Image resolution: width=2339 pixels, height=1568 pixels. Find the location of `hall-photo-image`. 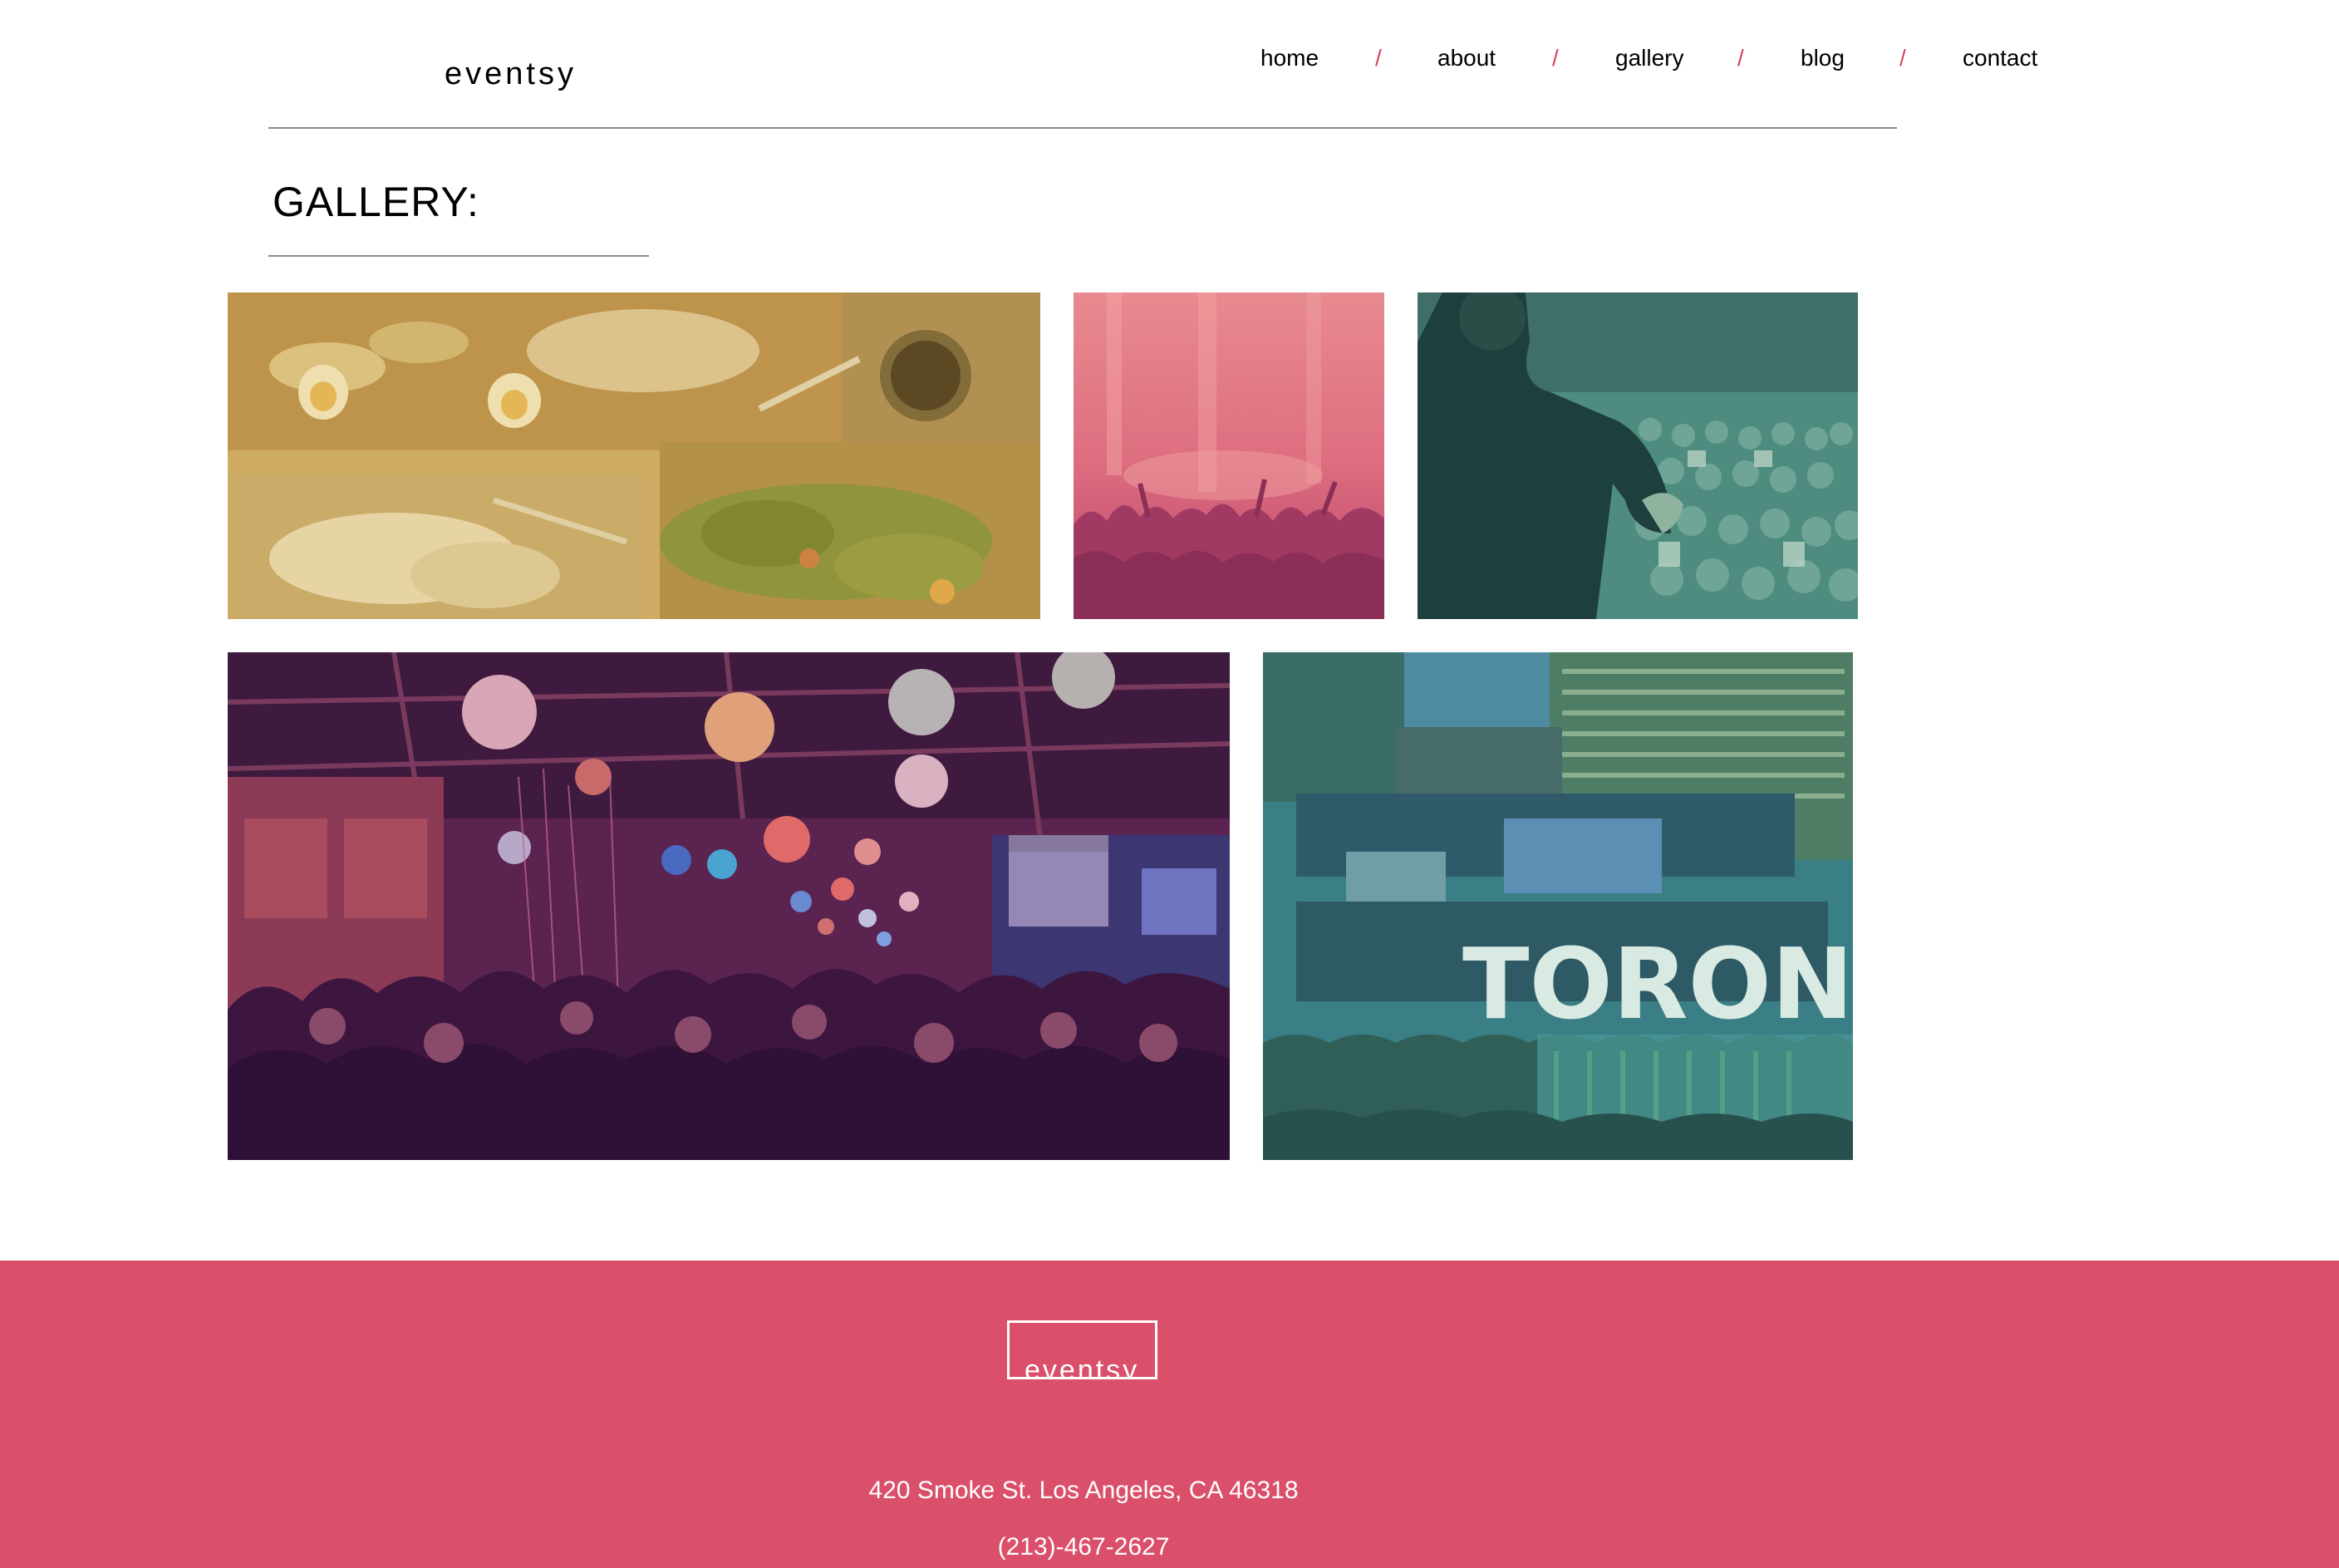

hall-photo-image is located at coordinates (729, 906).